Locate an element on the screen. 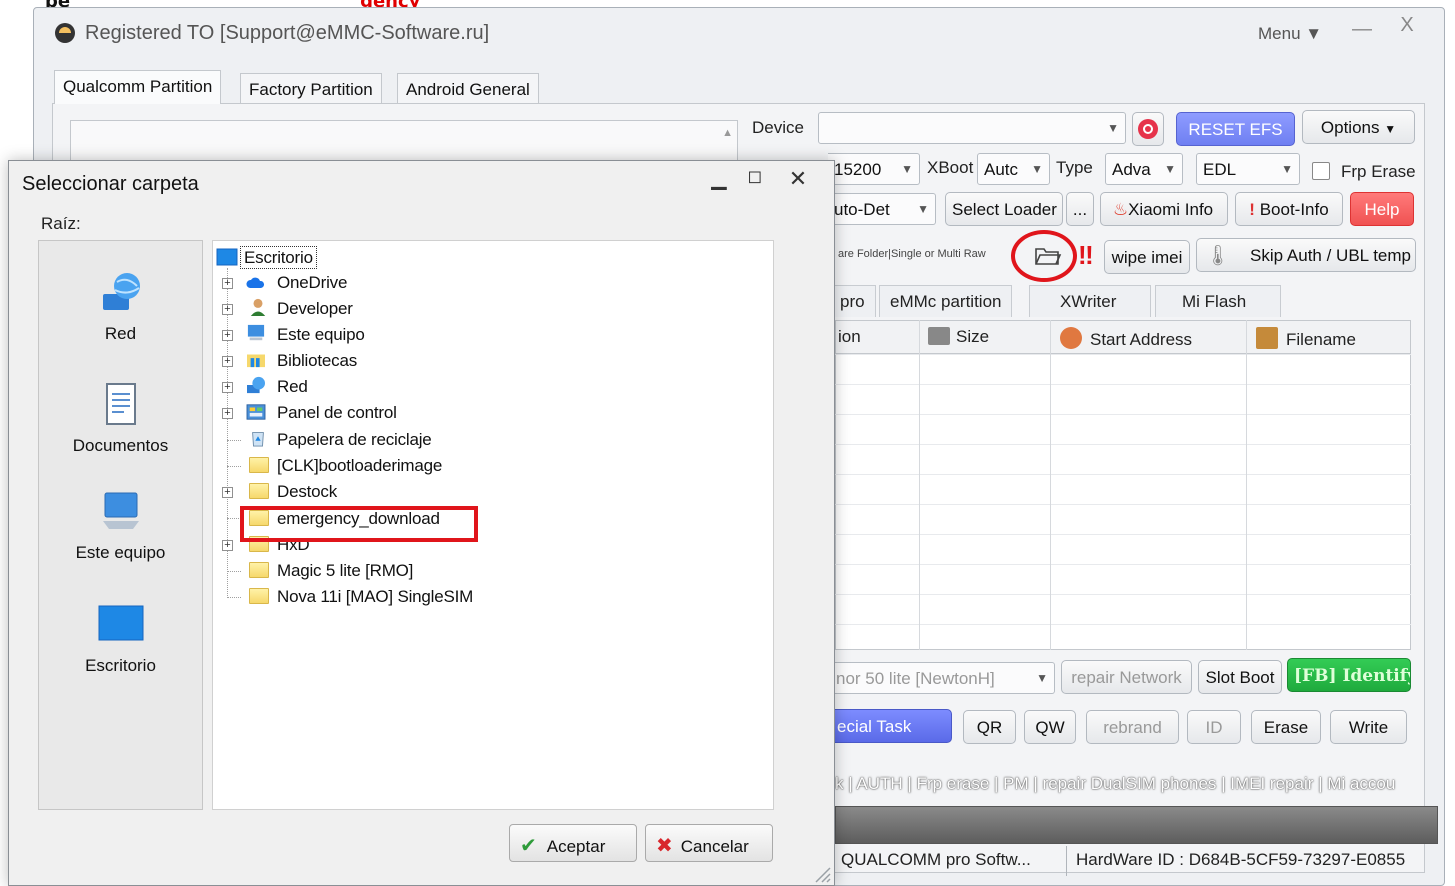 The image size is (1455, 886). subtab-pro: pro is located at coordinates (853, 301).